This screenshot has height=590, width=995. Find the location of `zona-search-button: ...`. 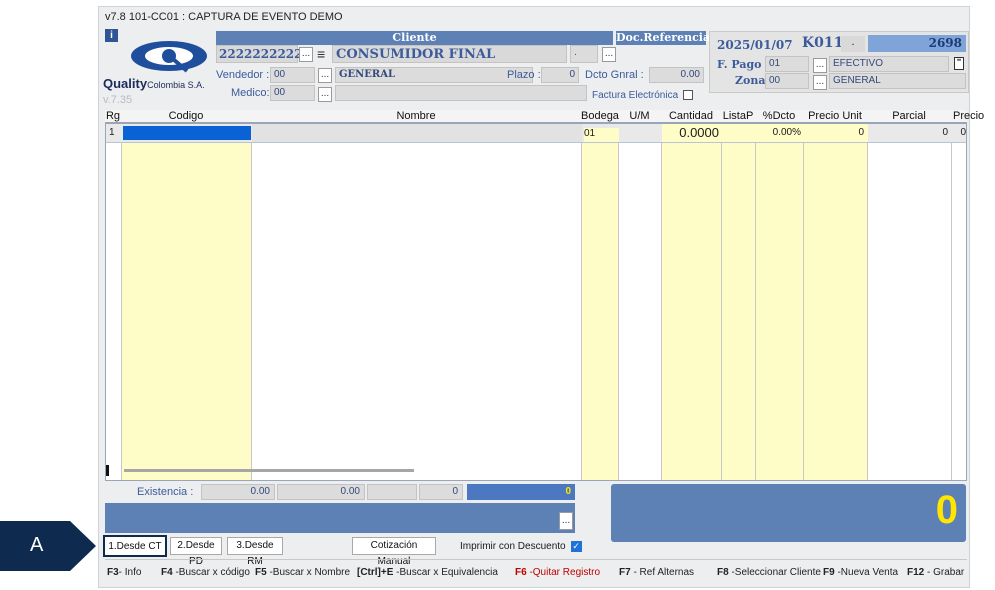

zona-search-button: ... is located at coordinates (820, 82).